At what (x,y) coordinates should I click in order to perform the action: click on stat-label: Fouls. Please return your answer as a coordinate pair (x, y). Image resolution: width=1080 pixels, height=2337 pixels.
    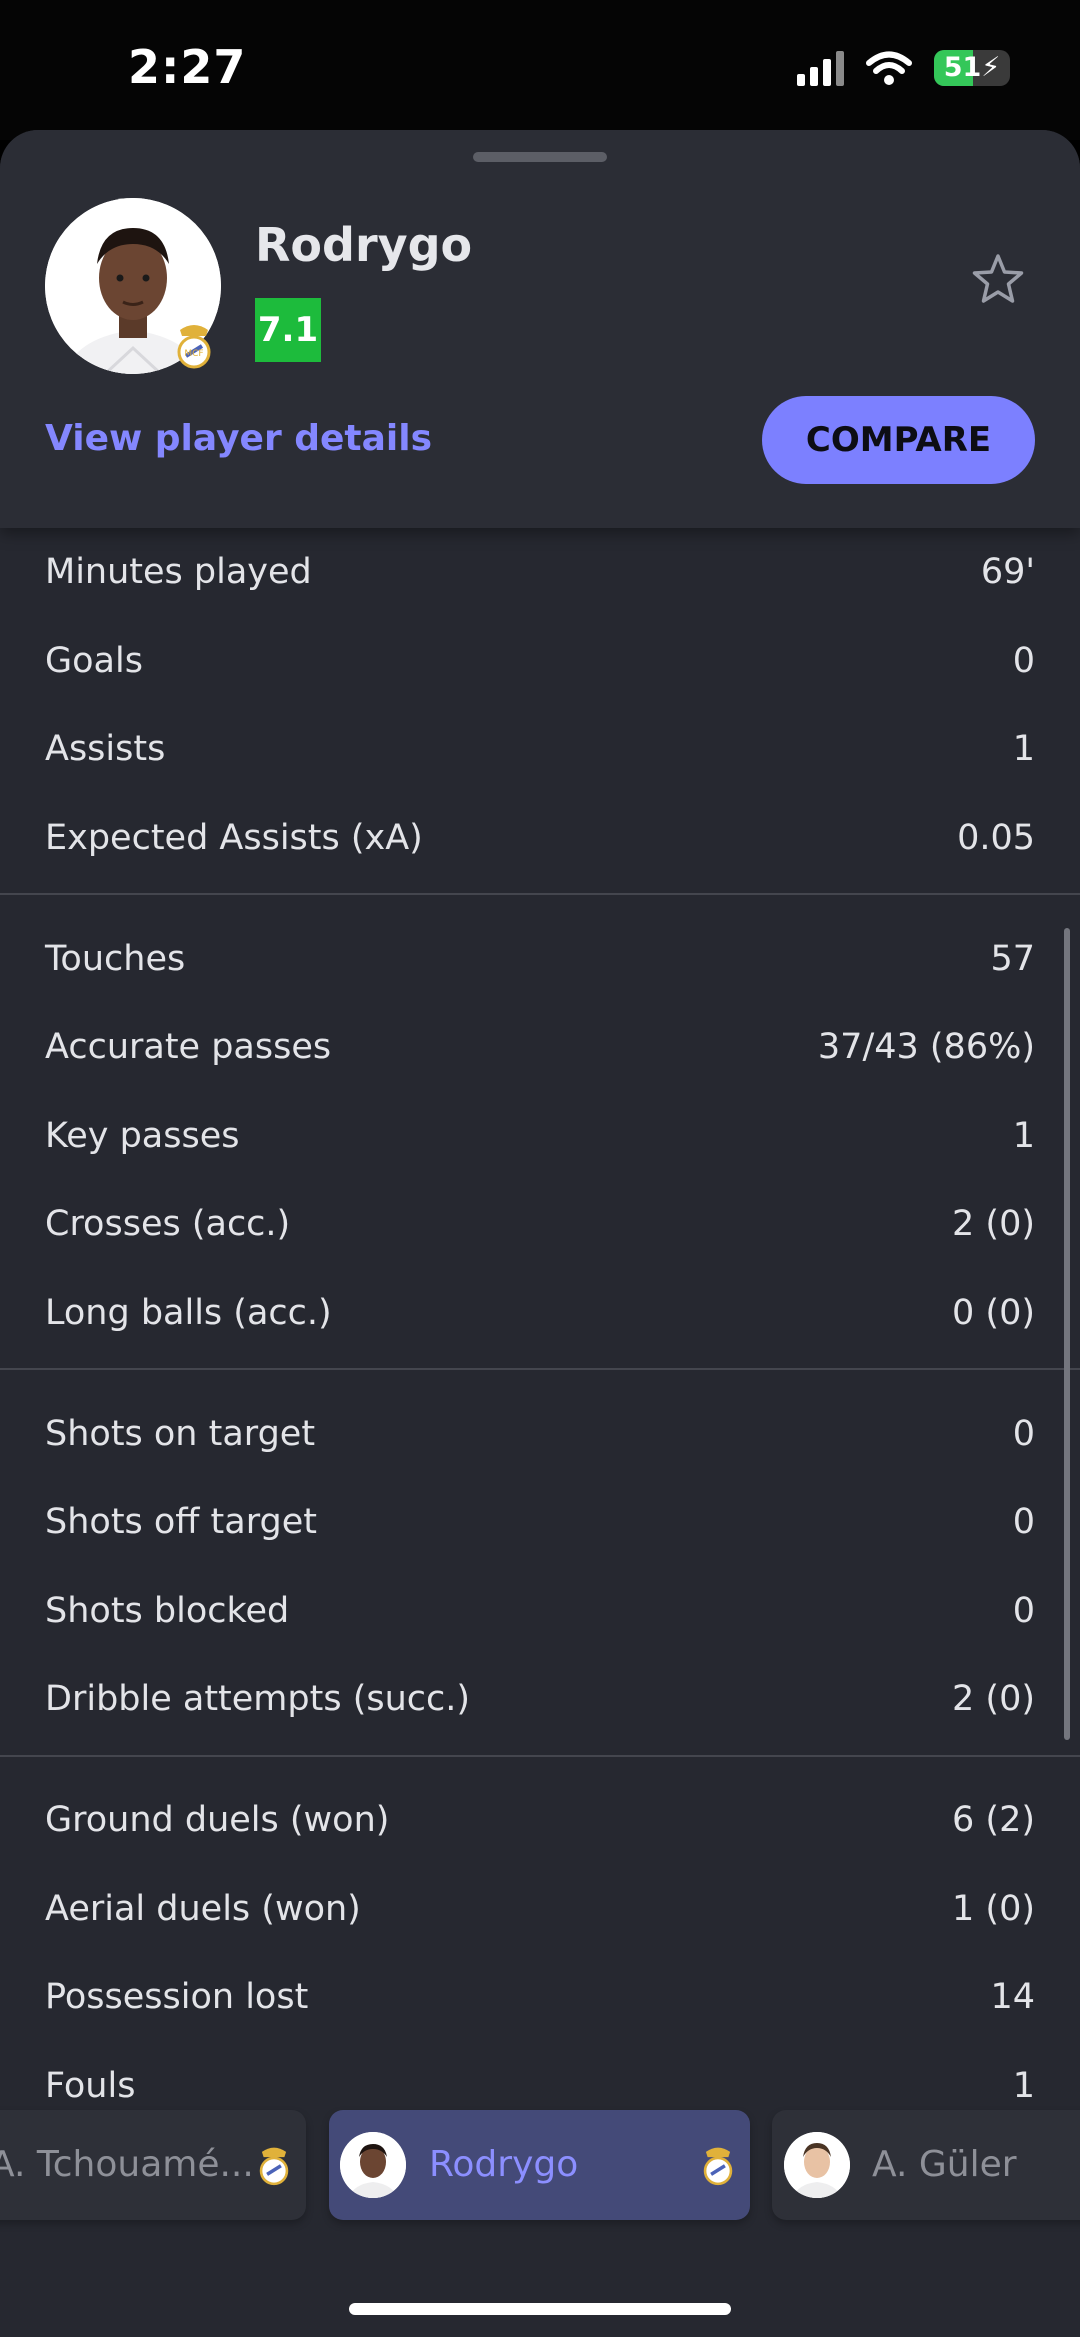
    Looking at the image, I should click on (90, 2085).